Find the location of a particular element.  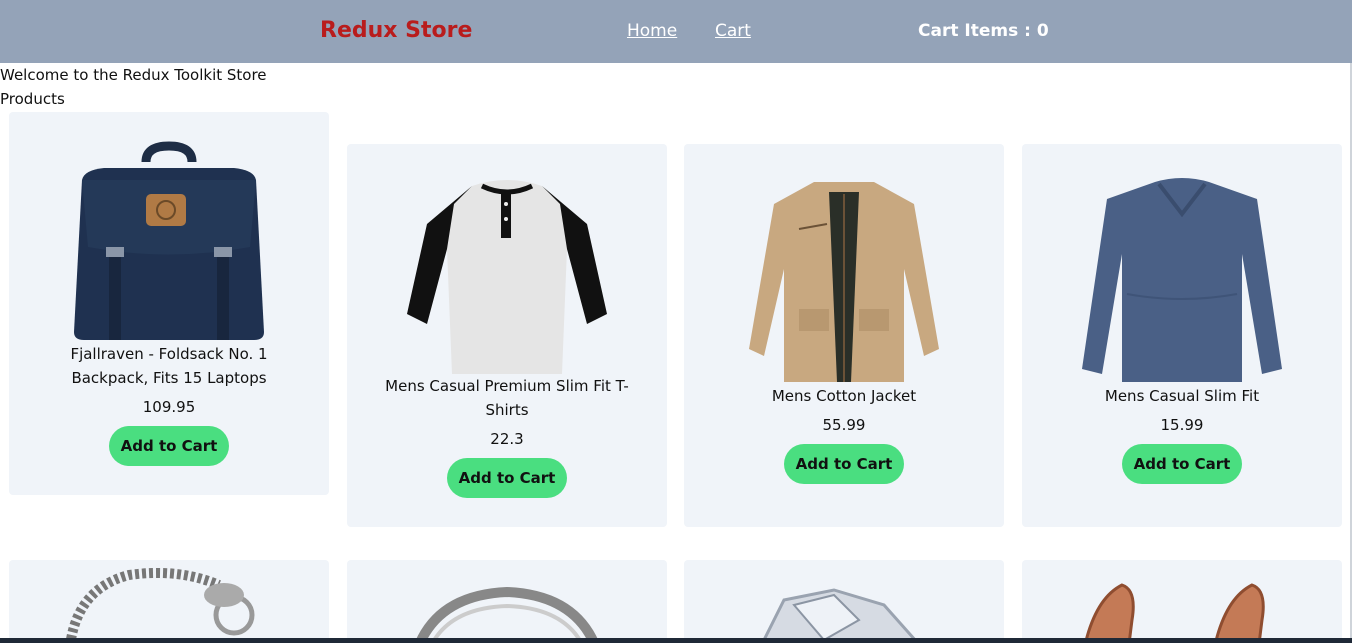

product-price: 15.99 is located at coordinates (1182, 425).